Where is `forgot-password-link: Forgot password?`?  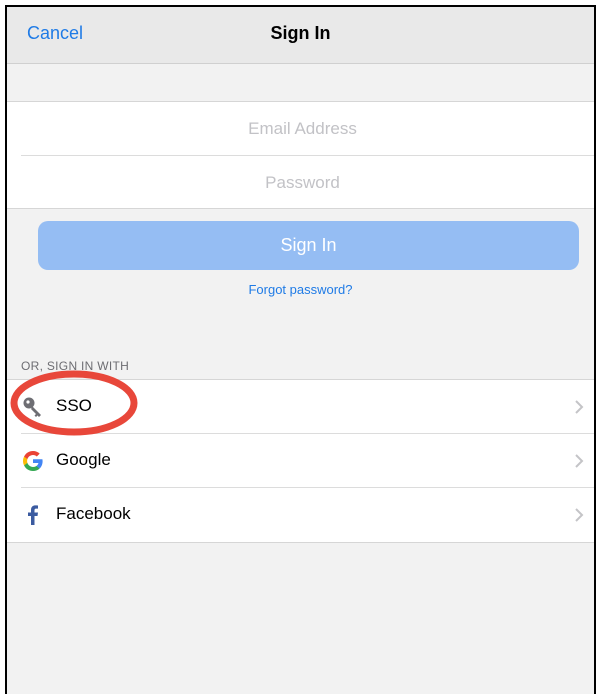
forgot-password-link: Forgot password? is located at coordinates (300, 289).